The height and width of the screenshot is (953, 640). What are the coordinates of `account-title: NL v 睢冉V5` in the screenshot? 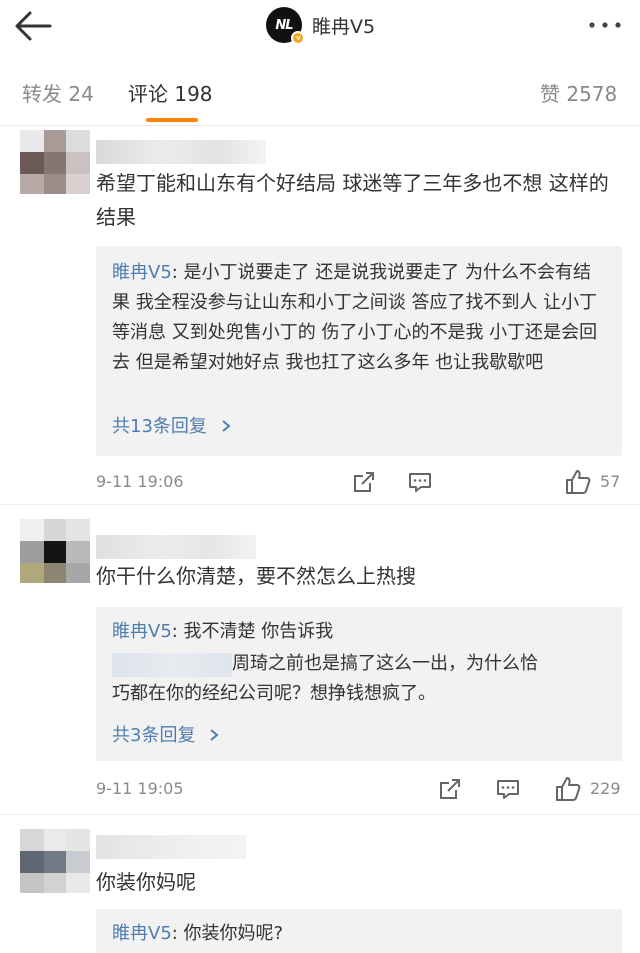 It's located at (321, 25).